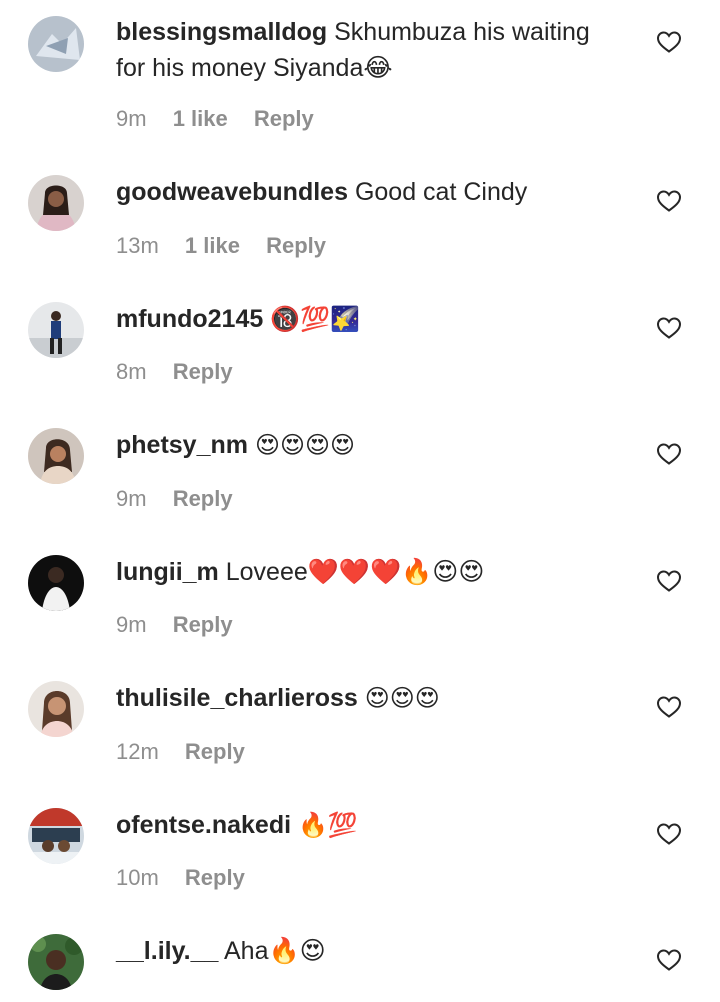  I want to click on comment-username: lungii_m, so click(167, 572).